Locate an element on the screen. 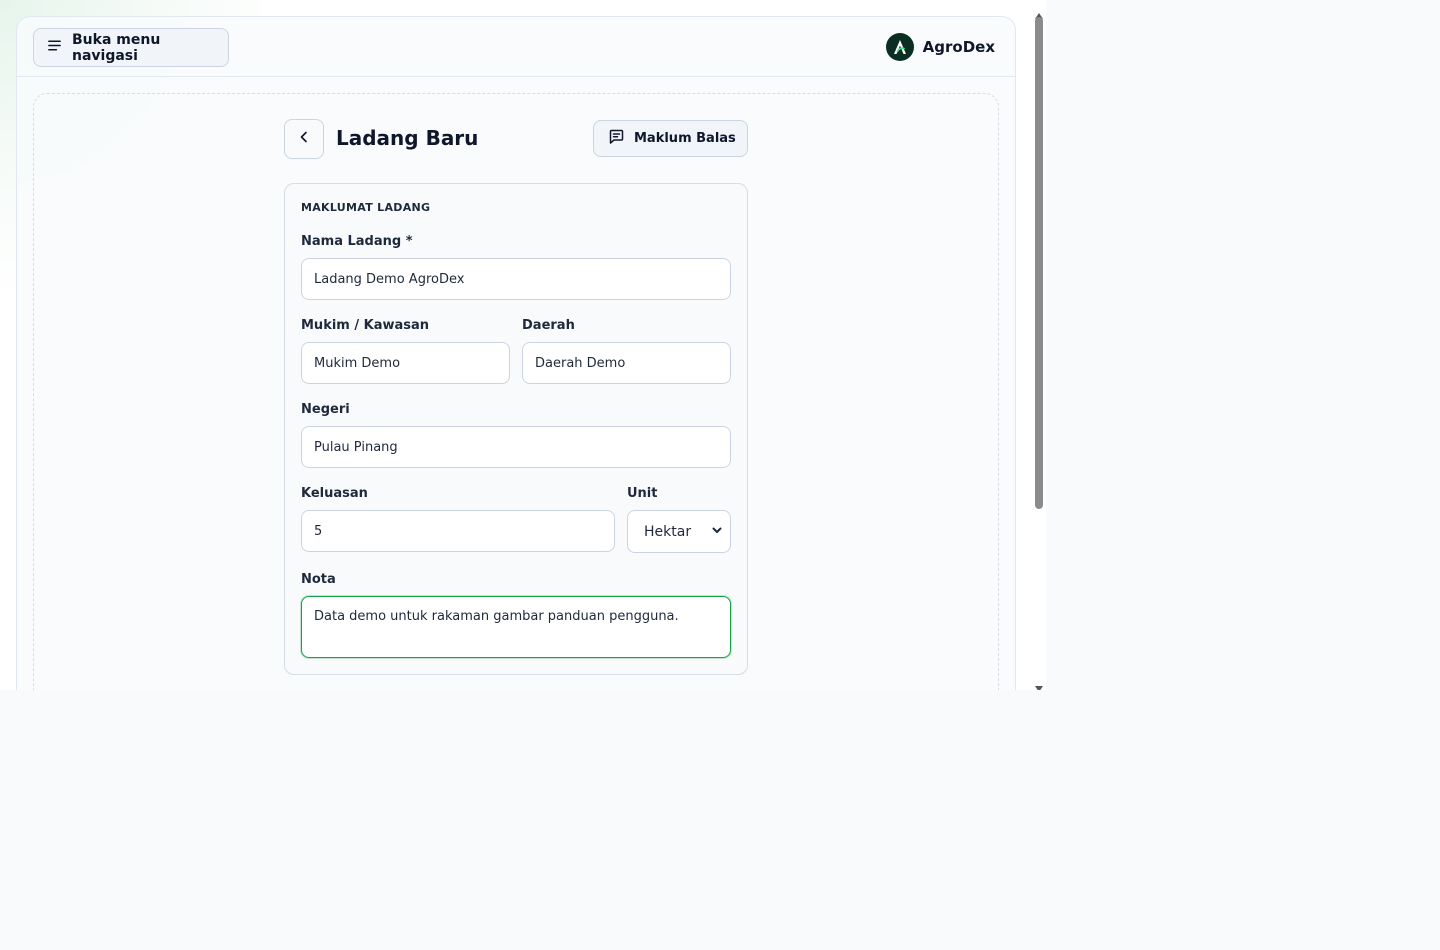 This screenshot has height=950, width=1440. scroll-down-arrow-icon is located at coordinates (1039, 683).